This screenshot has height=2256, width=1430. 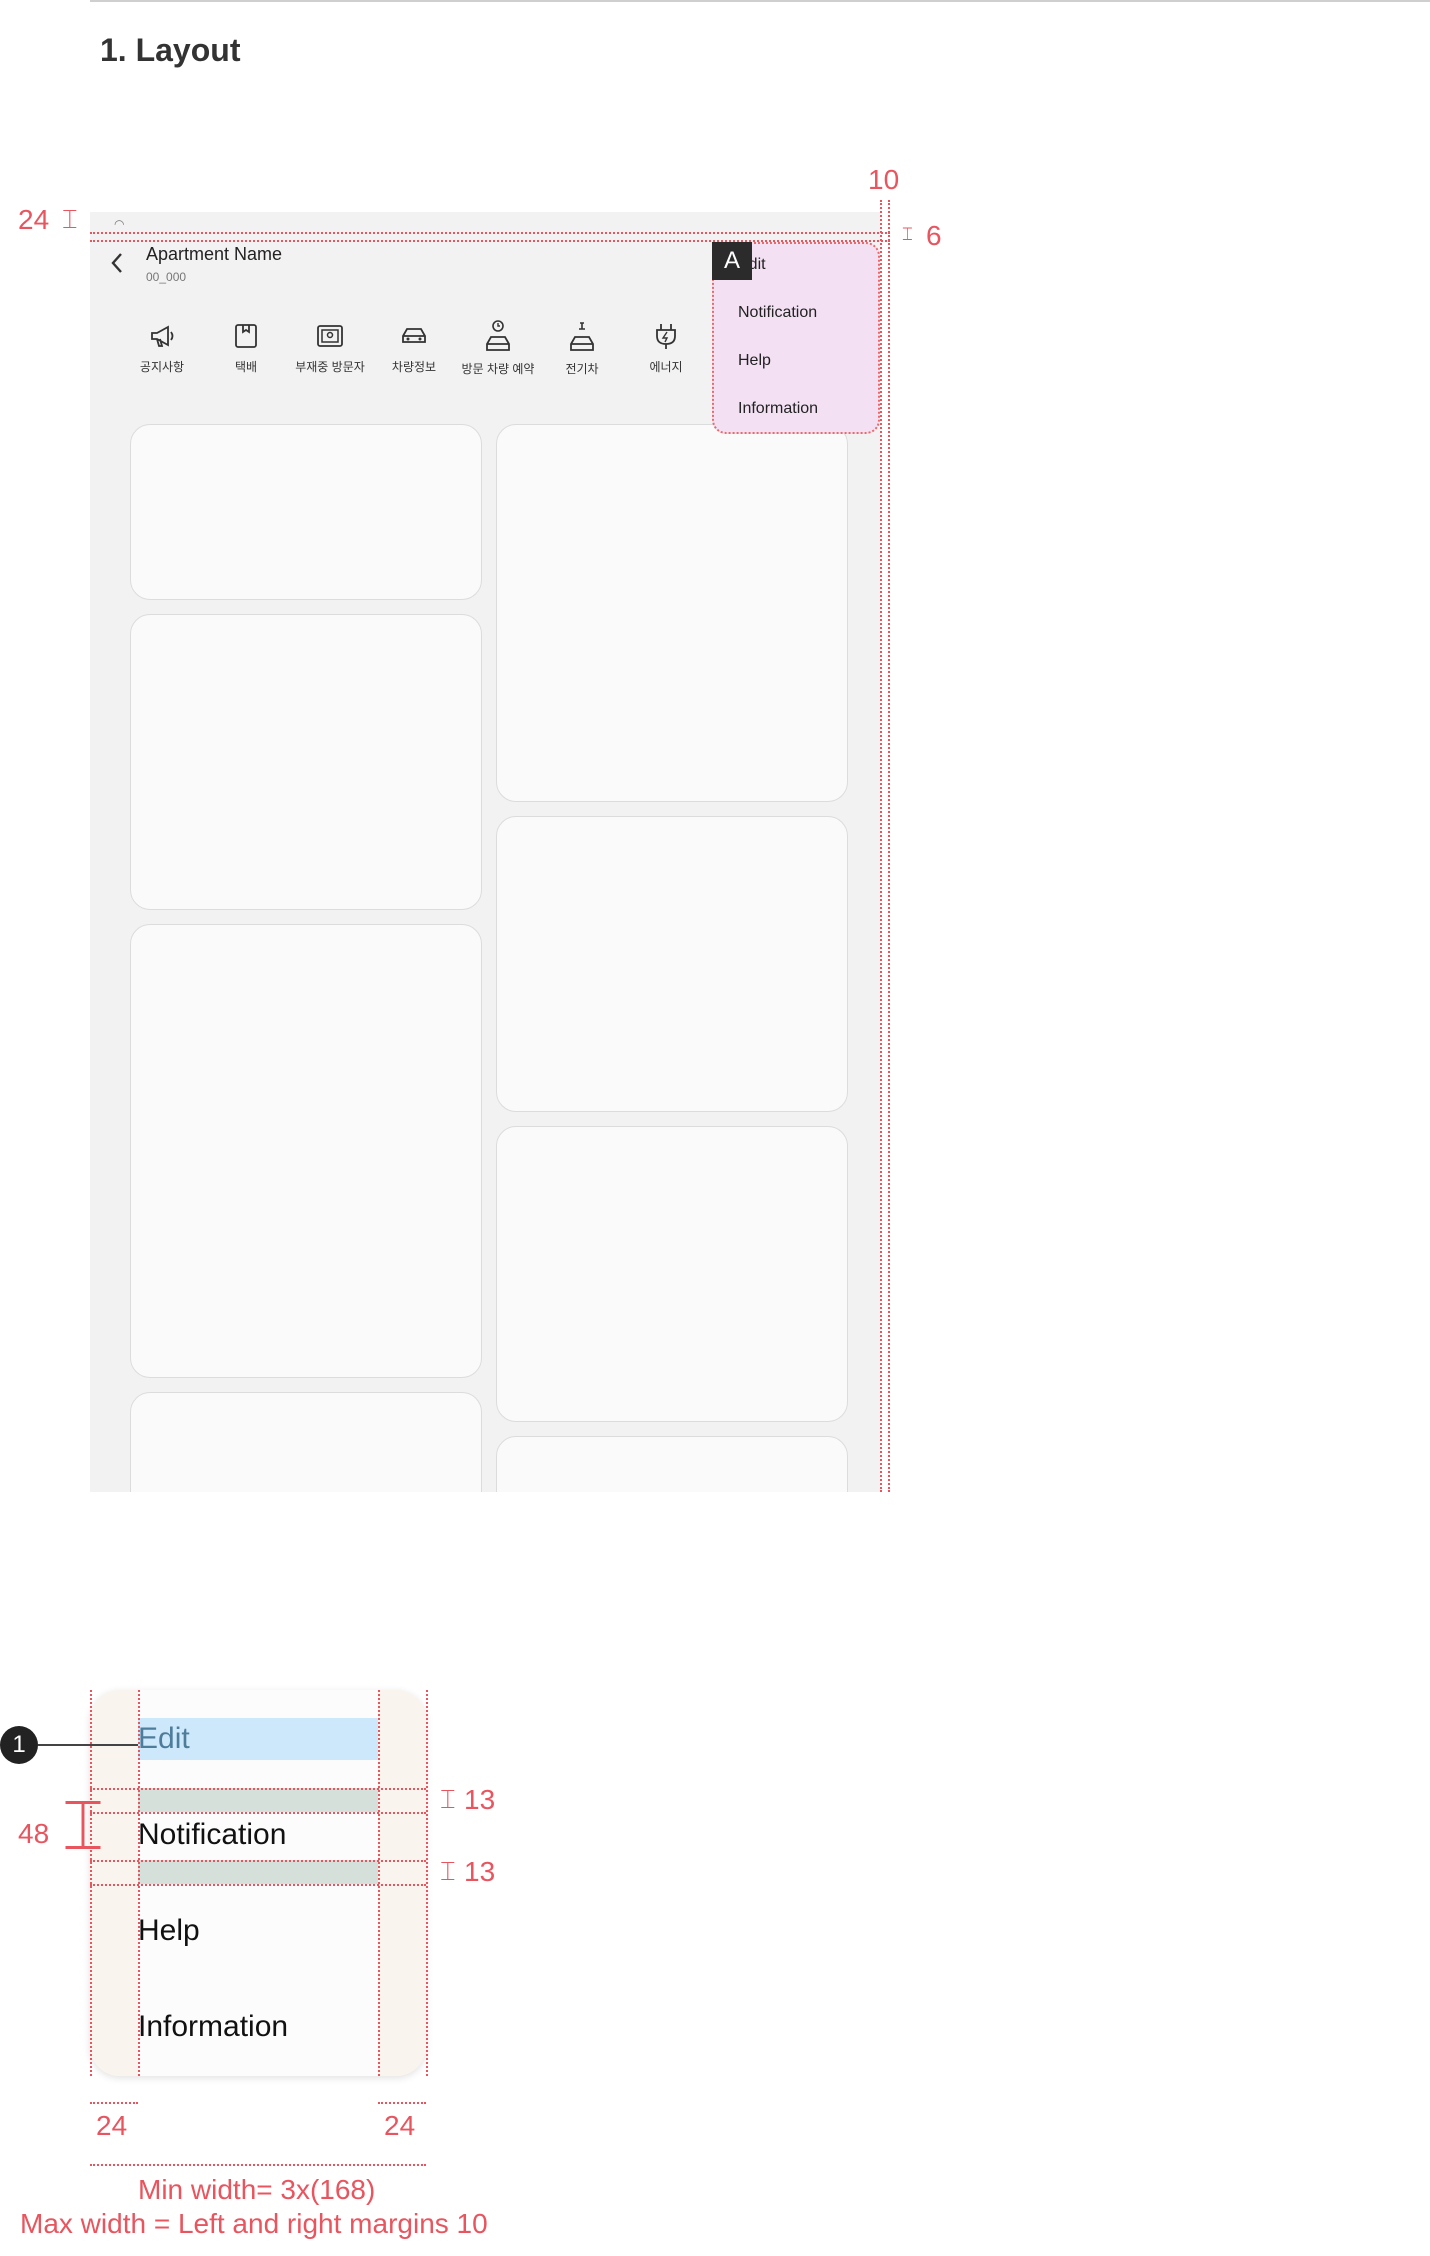 I want to click on shortcut-parcel: 택배, so click(x=246, y=347).